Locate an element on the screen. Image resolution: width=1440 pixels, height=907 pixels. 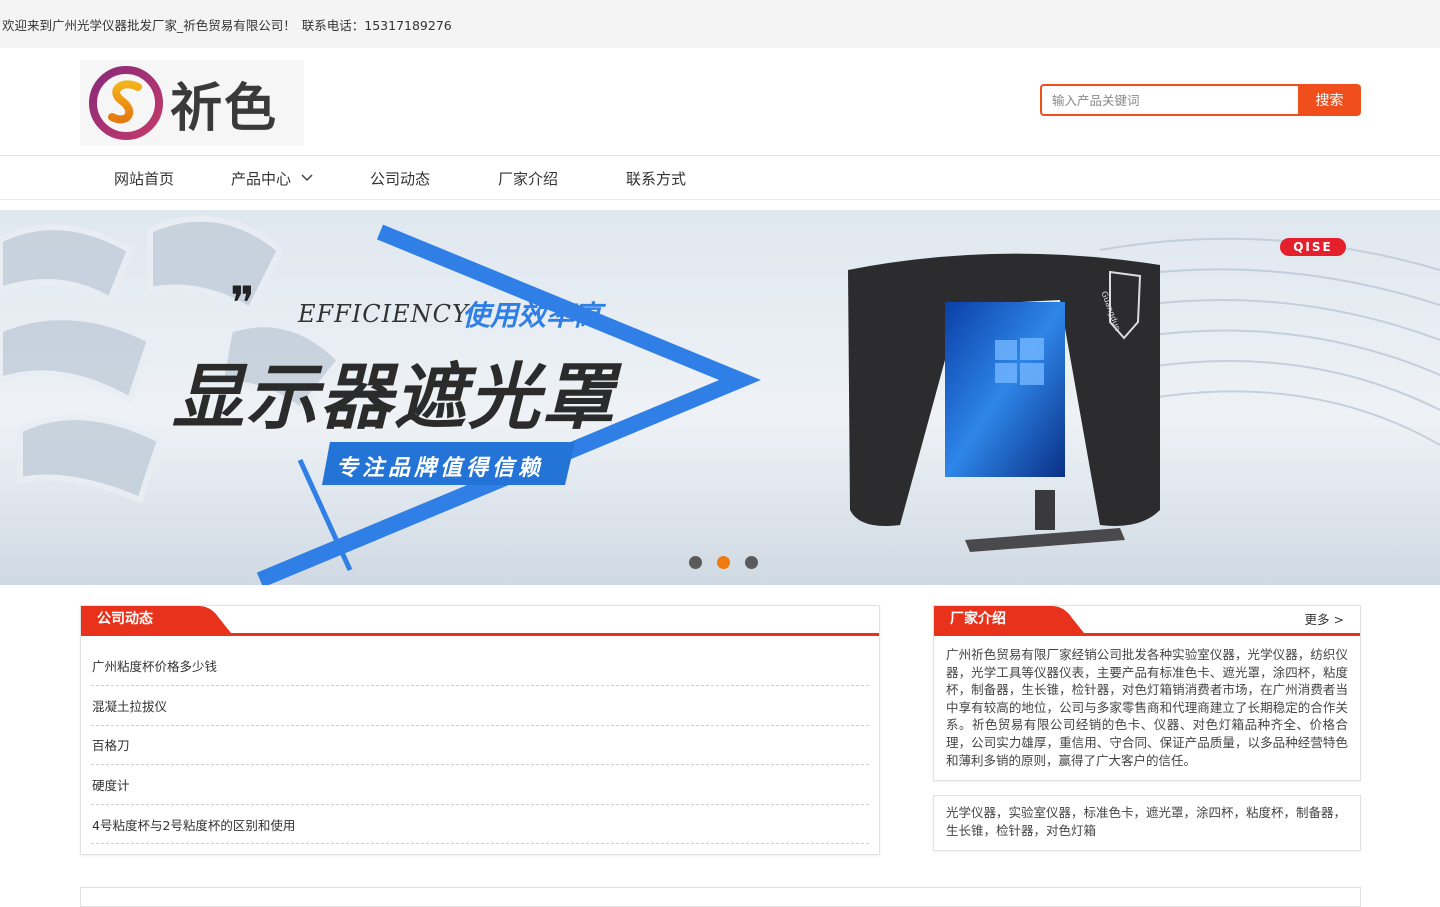
banner-tagline: 专注品牌值得信赖 is located at coordinates (440, 468).